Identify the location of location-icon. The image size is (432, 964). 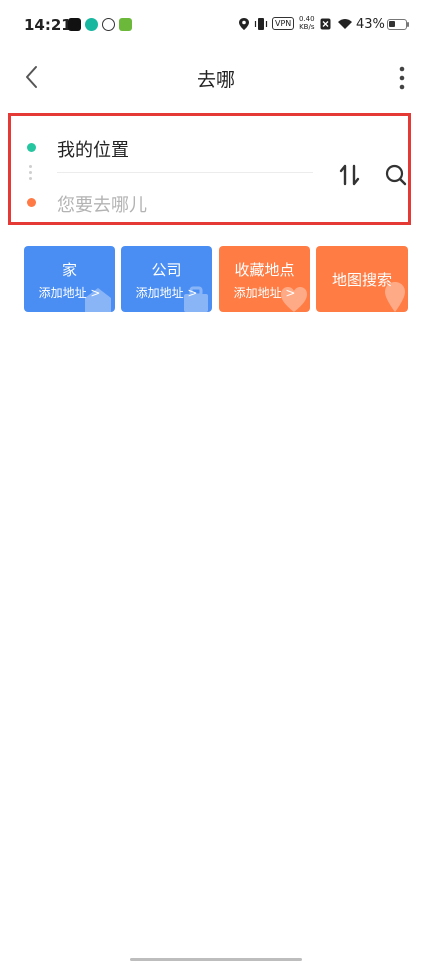
(244, 24).